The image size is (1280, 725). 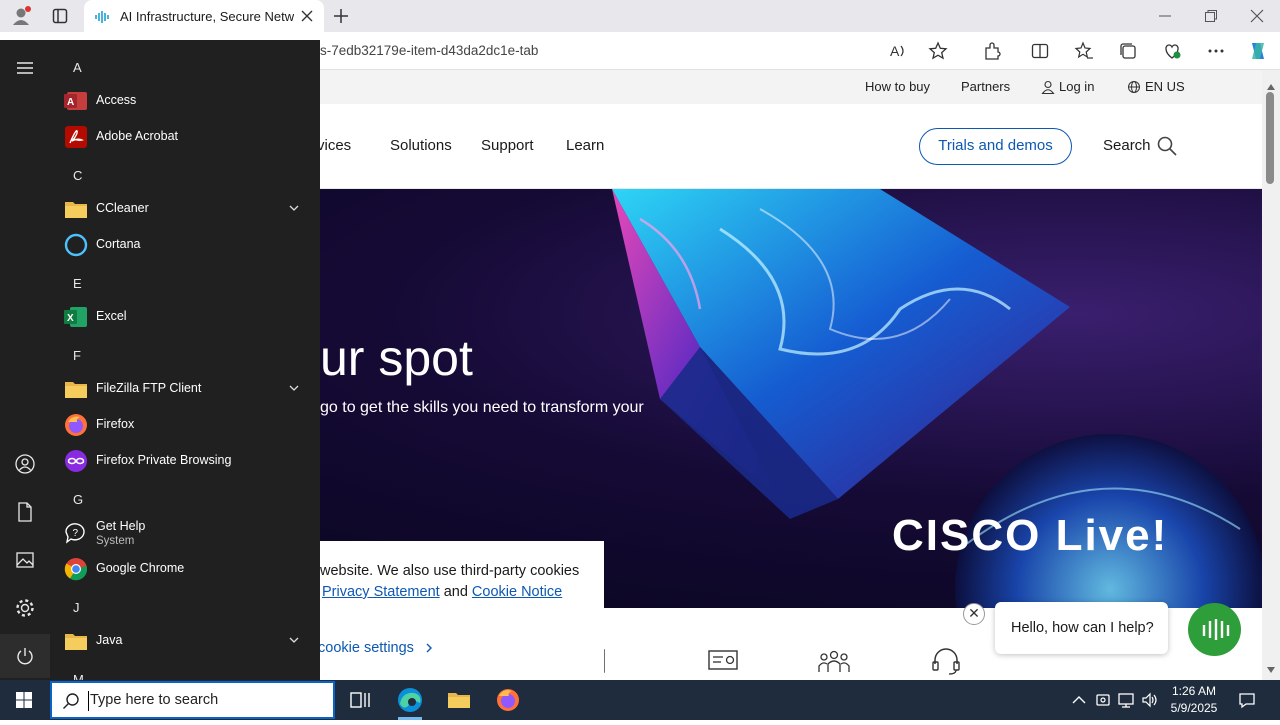 I want to click on chevron-right-icon, so click(x=429, y=648).